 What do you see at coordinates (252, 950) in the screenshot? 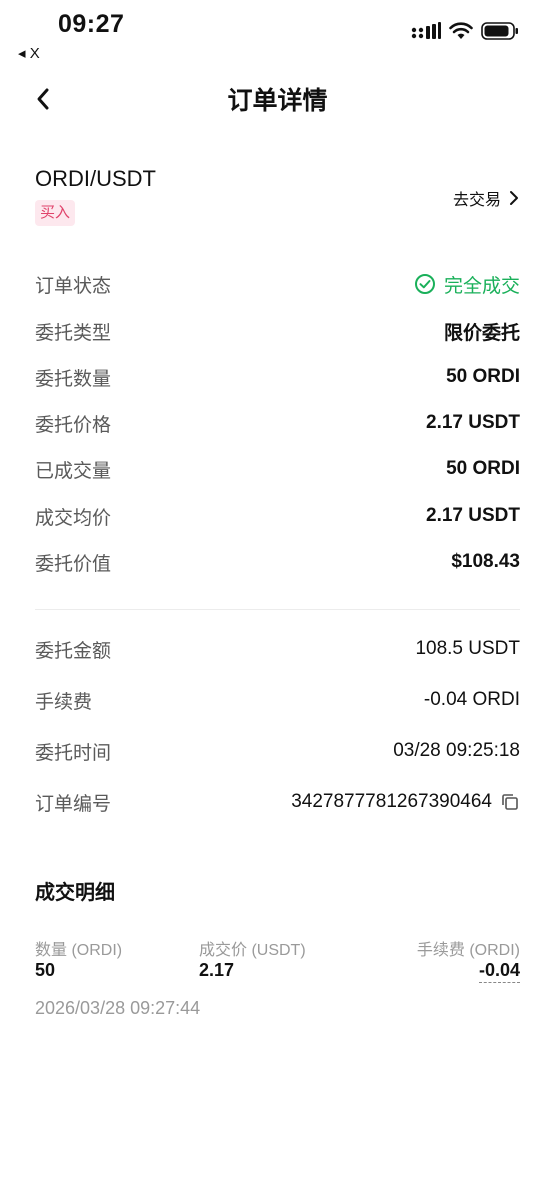
I see `fill-price-header: 成交价 (USDT)` at bounding box center [252, 950].